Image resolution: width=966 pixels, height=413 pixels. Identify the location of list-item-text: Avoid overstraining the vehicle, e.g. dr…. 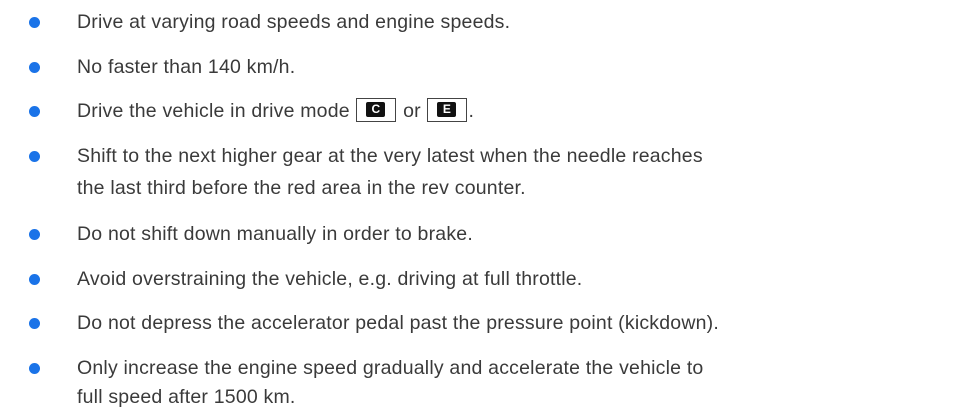
(330, 279).